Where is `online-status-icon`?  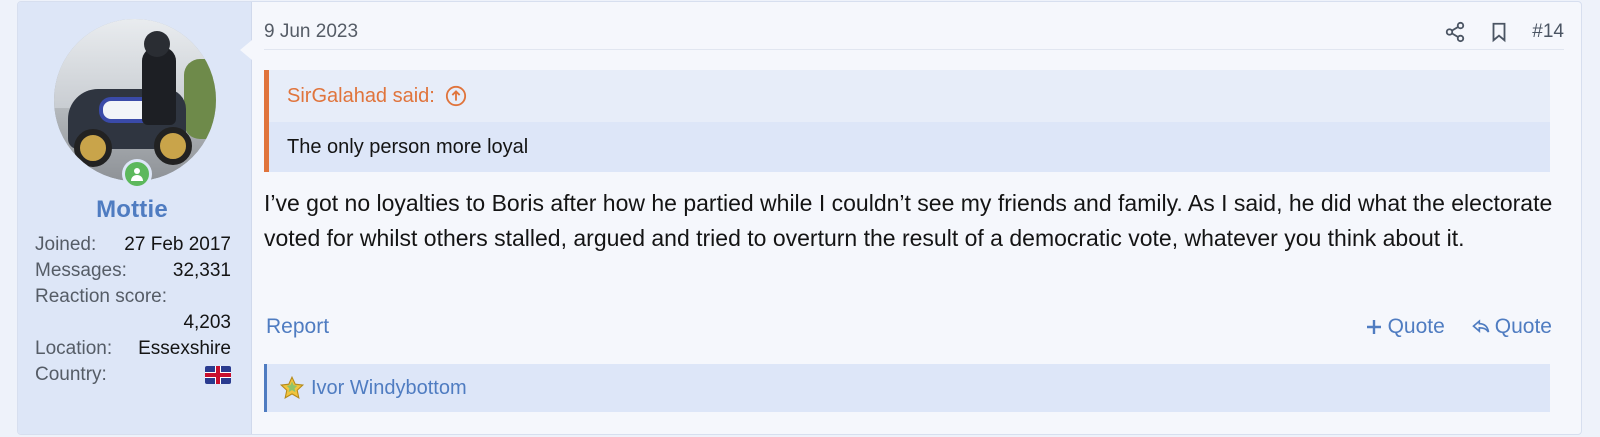 online-status-icon is located at coordinates (137, 174).